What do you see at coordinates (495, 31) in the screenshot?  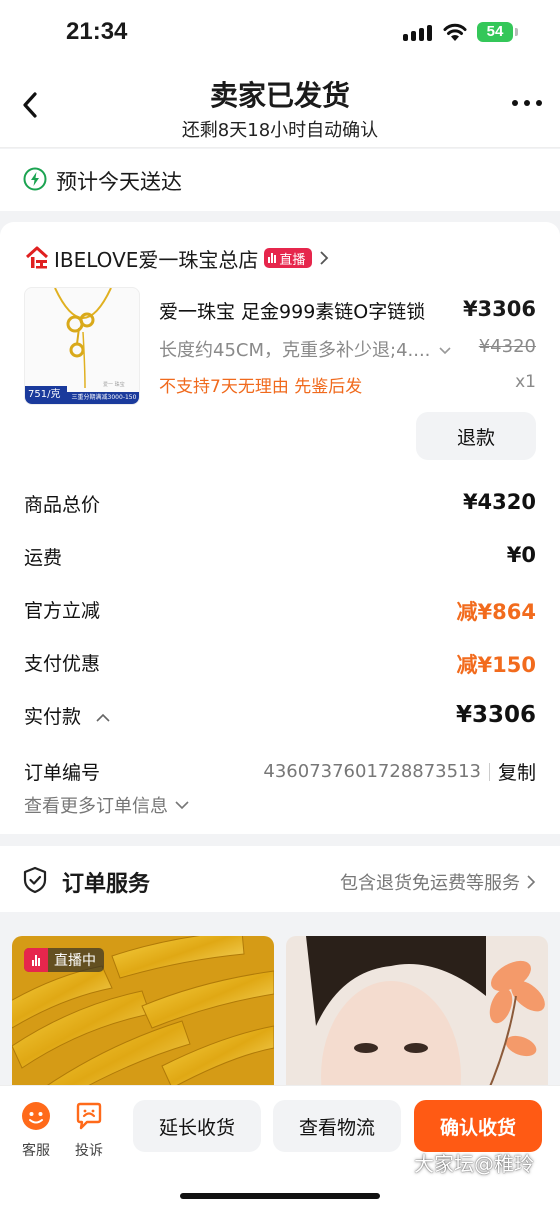 I see `battery-level: 54` at bounding box center [495, 31].